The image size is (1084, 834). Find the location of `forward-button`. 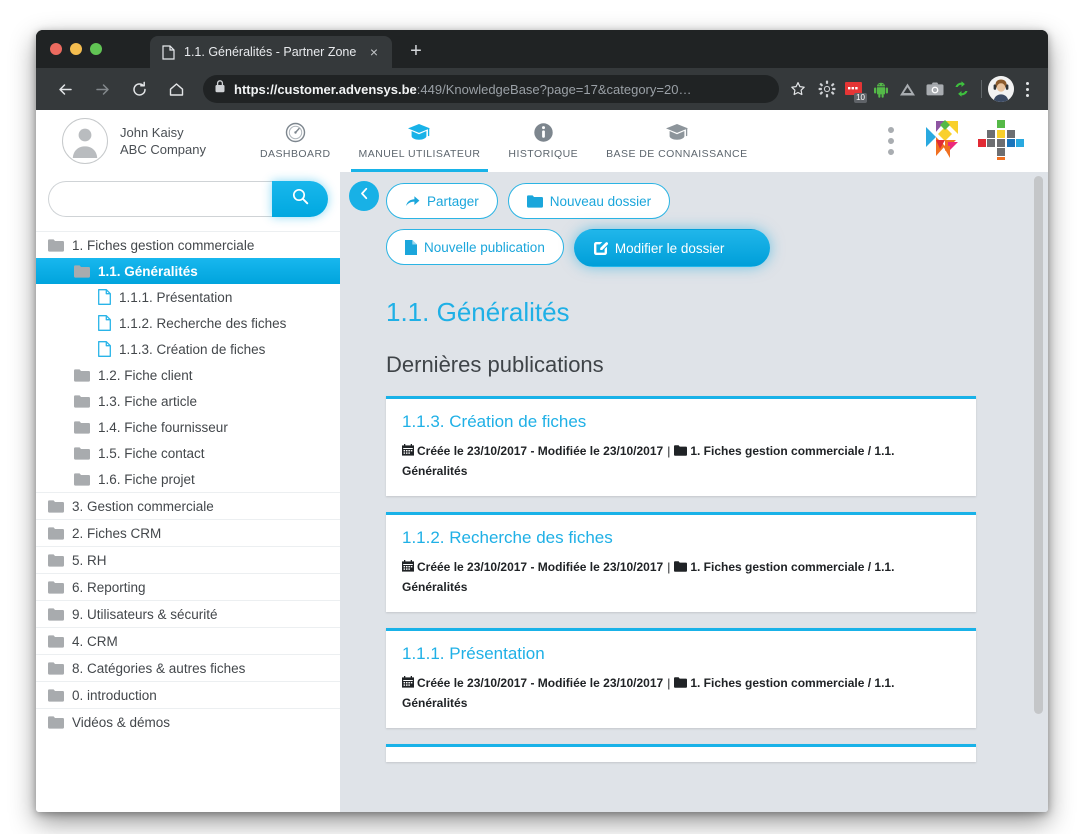

forward-button is located at coordinates (102, 89).